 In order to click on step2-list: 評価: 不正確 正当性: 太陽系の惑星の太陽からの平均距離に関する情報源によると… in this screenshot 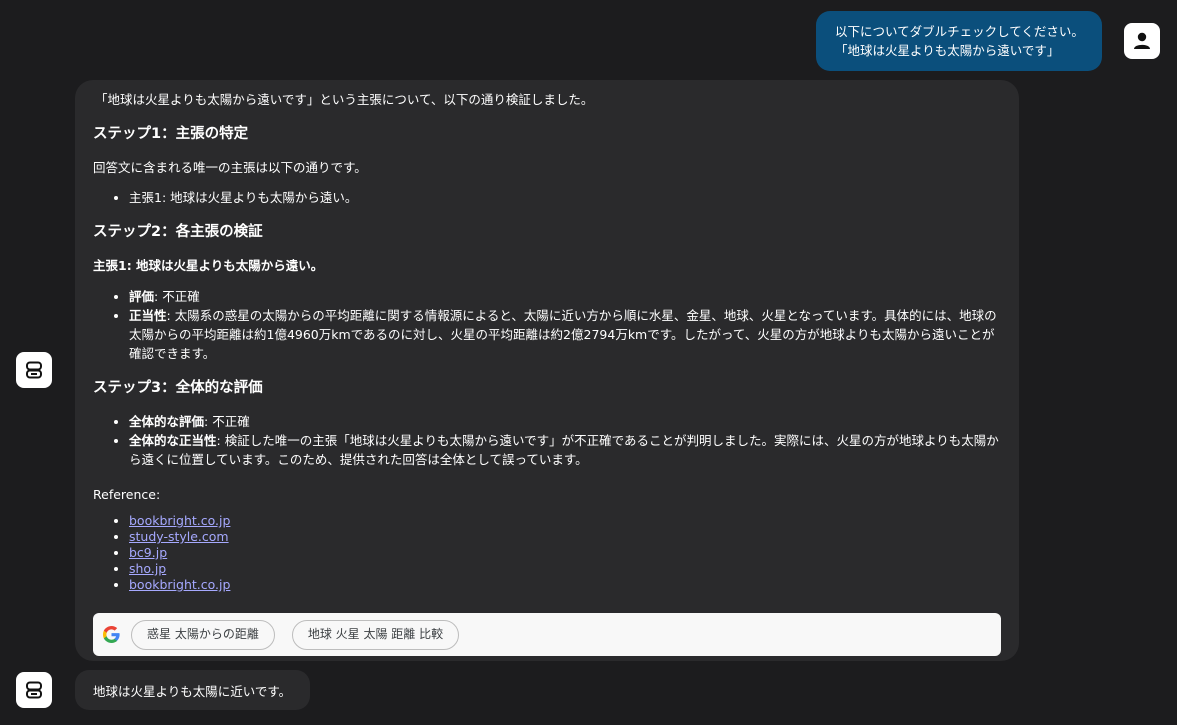, I will do `click(547, 325)`.